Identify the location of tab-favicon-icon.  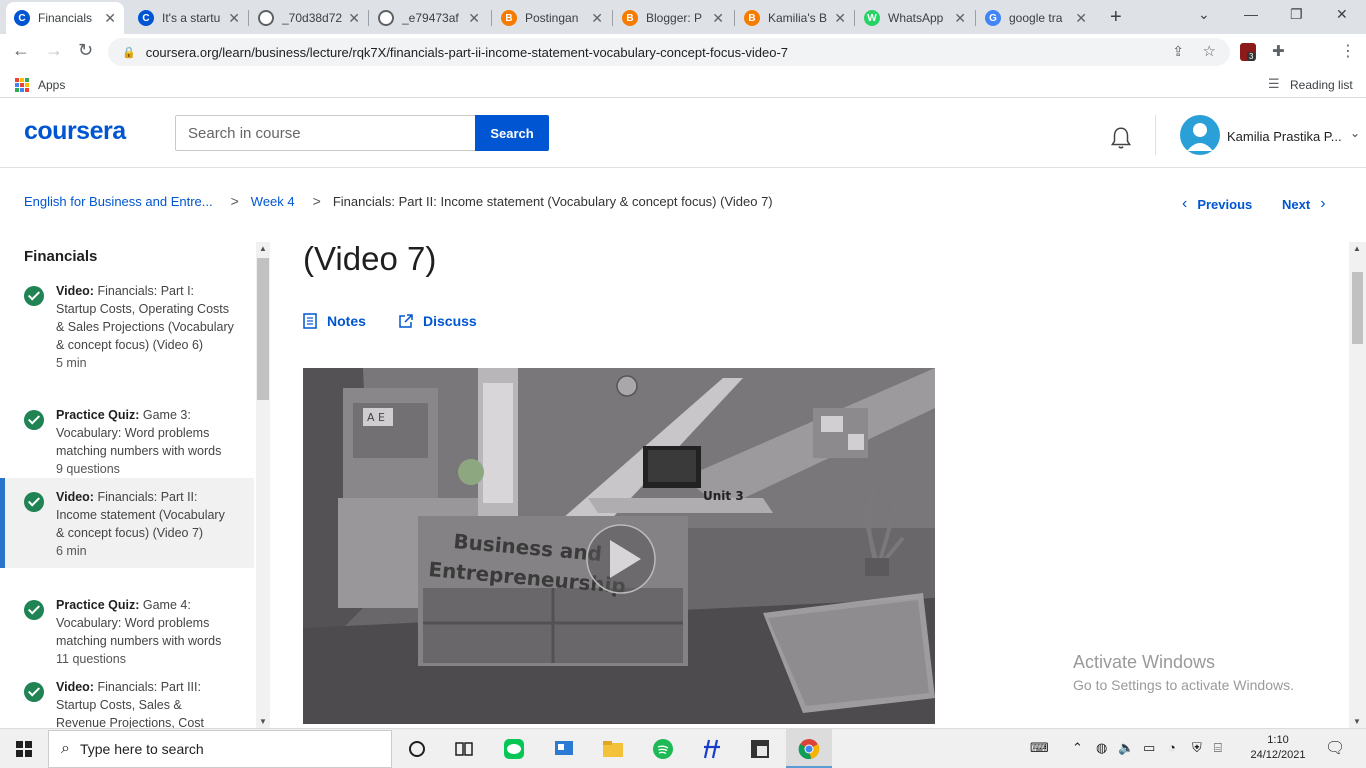
(386, 18).